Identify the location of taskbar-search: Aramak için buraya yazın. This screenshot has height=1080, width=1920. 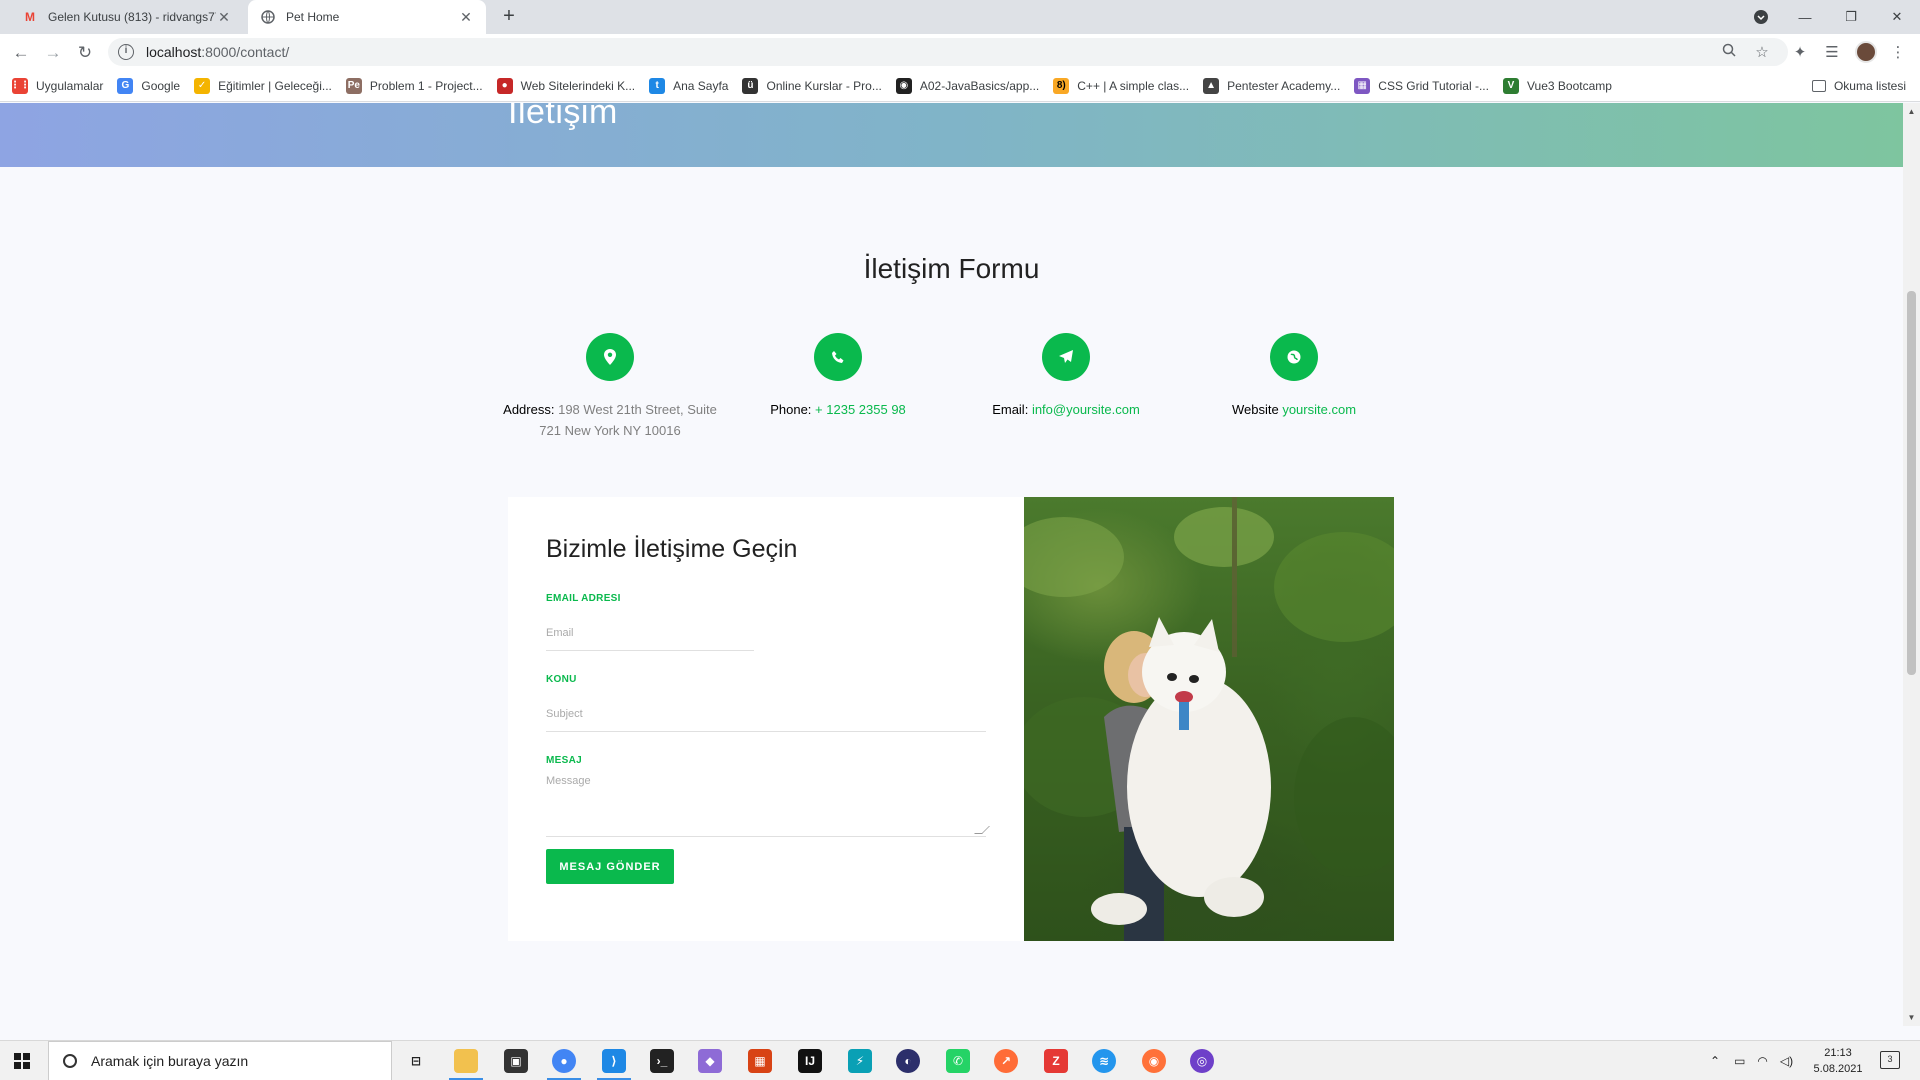
(220, 1060).